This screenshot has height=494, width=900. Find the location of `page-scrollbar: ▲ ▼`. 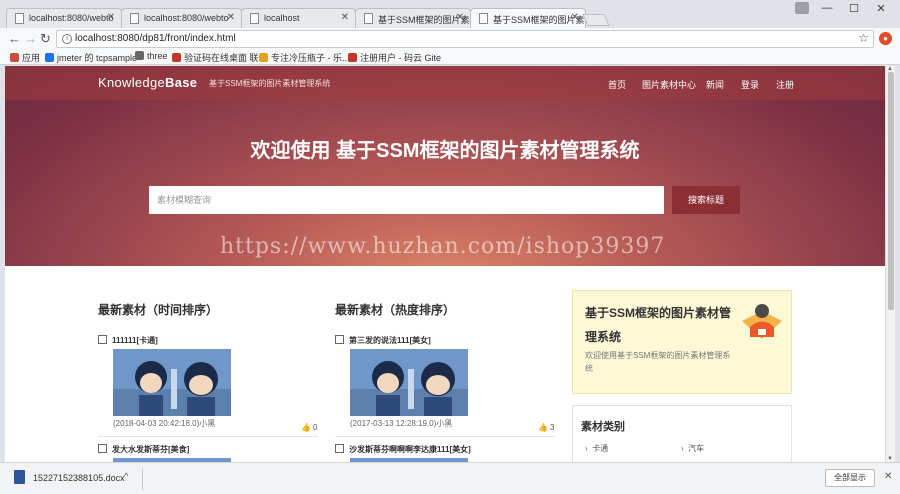

page-scrollbar: ▲ ▼ is located at coordinates (890, 264).